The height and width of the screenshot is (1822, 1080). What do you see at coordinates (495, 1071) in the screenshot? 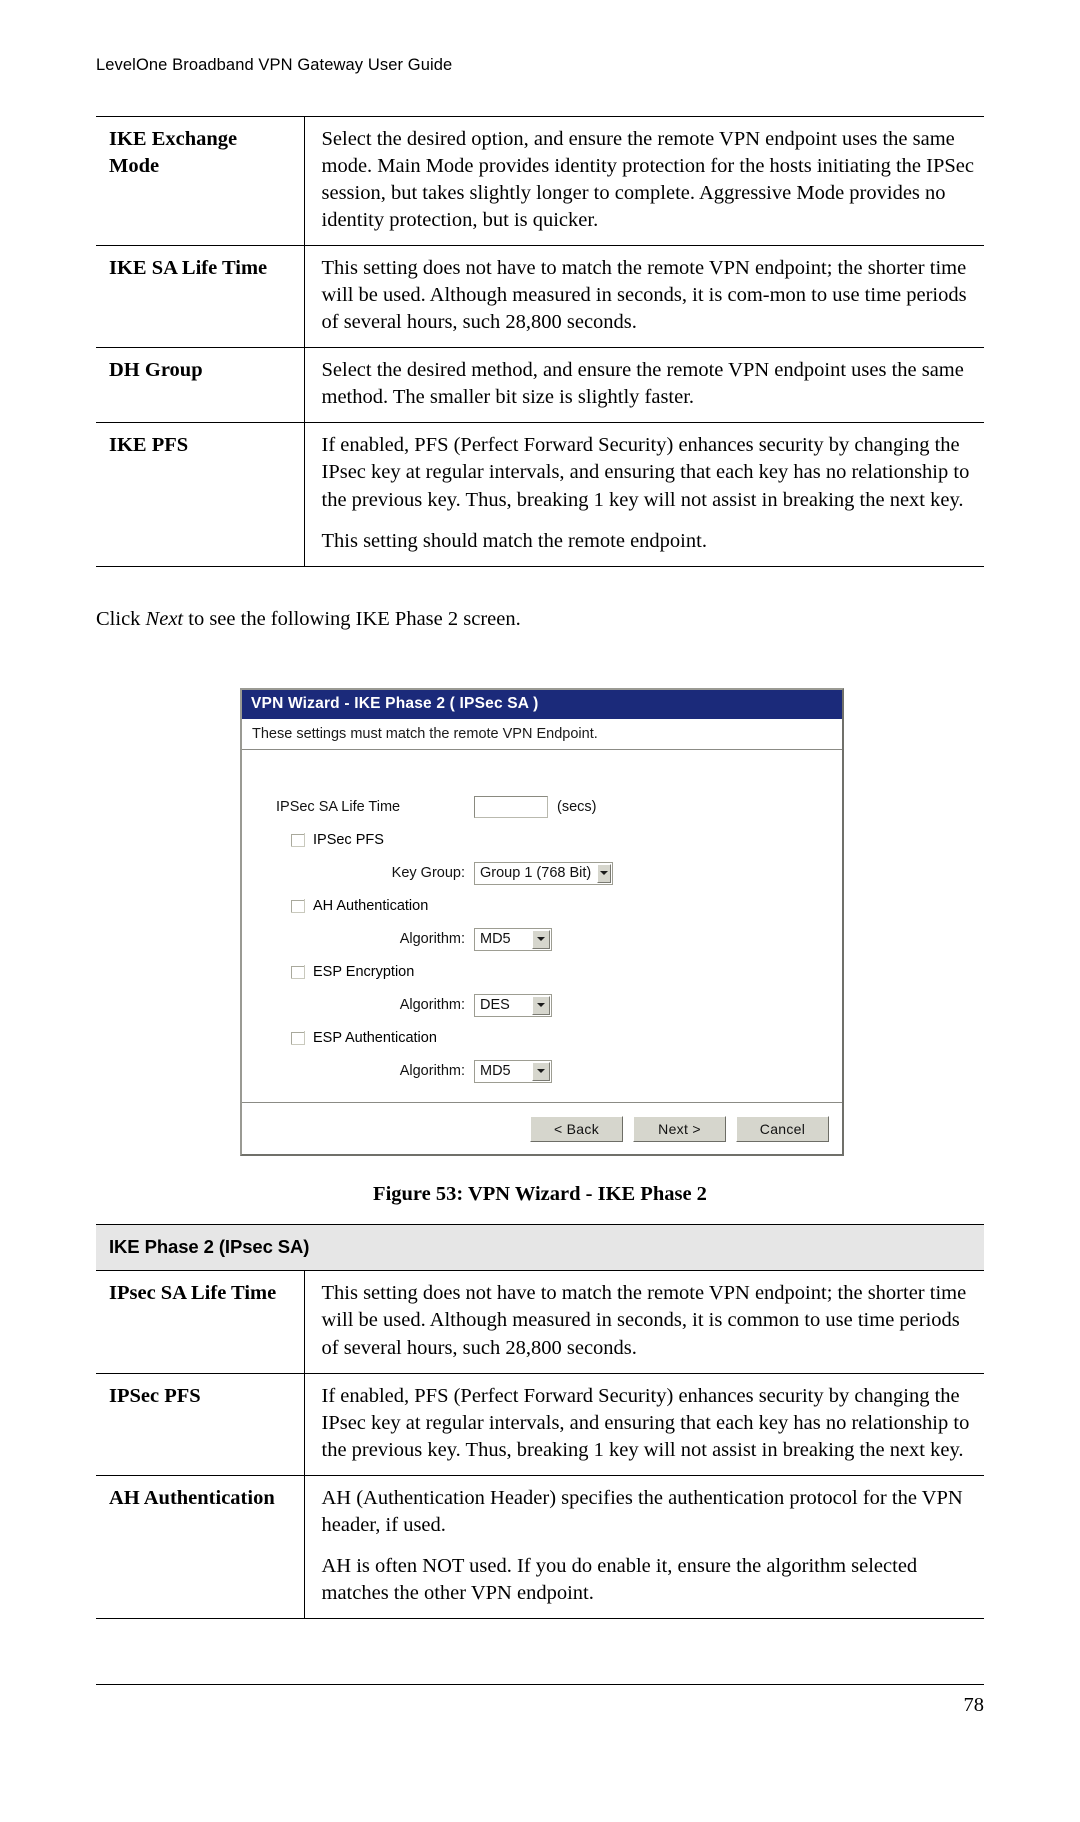
I see `esp-authentication-algorithm-value: MD5` at bounding box center [495, 1071].